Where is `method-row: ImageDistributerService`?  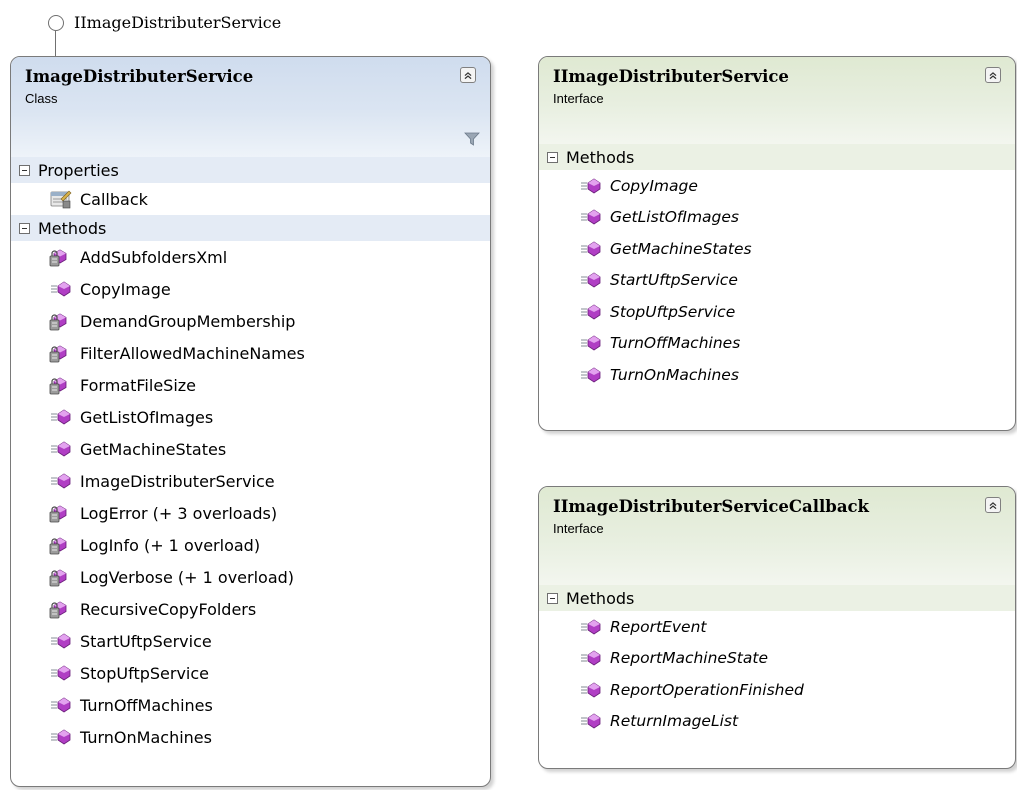 method-row: ImageDistributerService is located at coordinates (250, 481).